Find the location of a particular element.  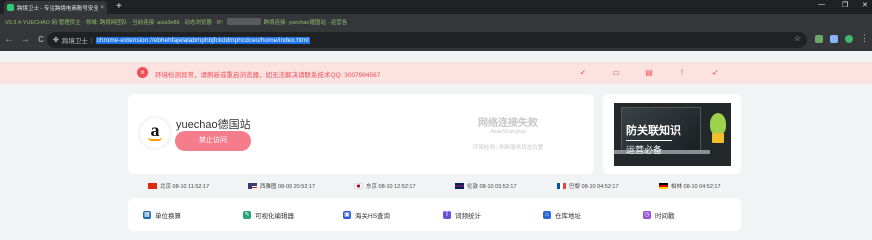

reload-icon: C is located at coordinates (41, 40).